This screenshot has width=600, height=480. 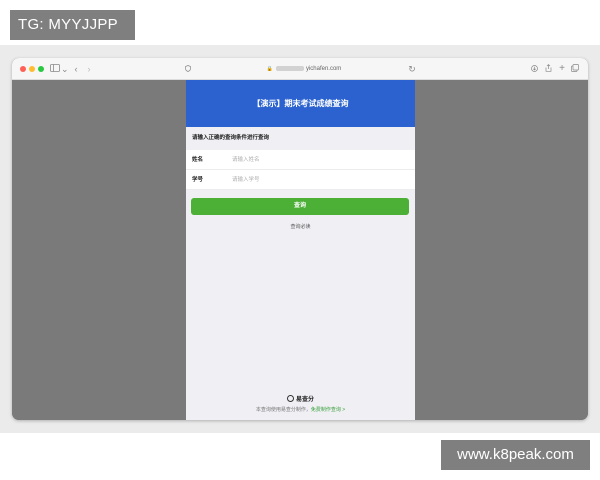 I want to click on brand-icon, so click(x=290, y=398).